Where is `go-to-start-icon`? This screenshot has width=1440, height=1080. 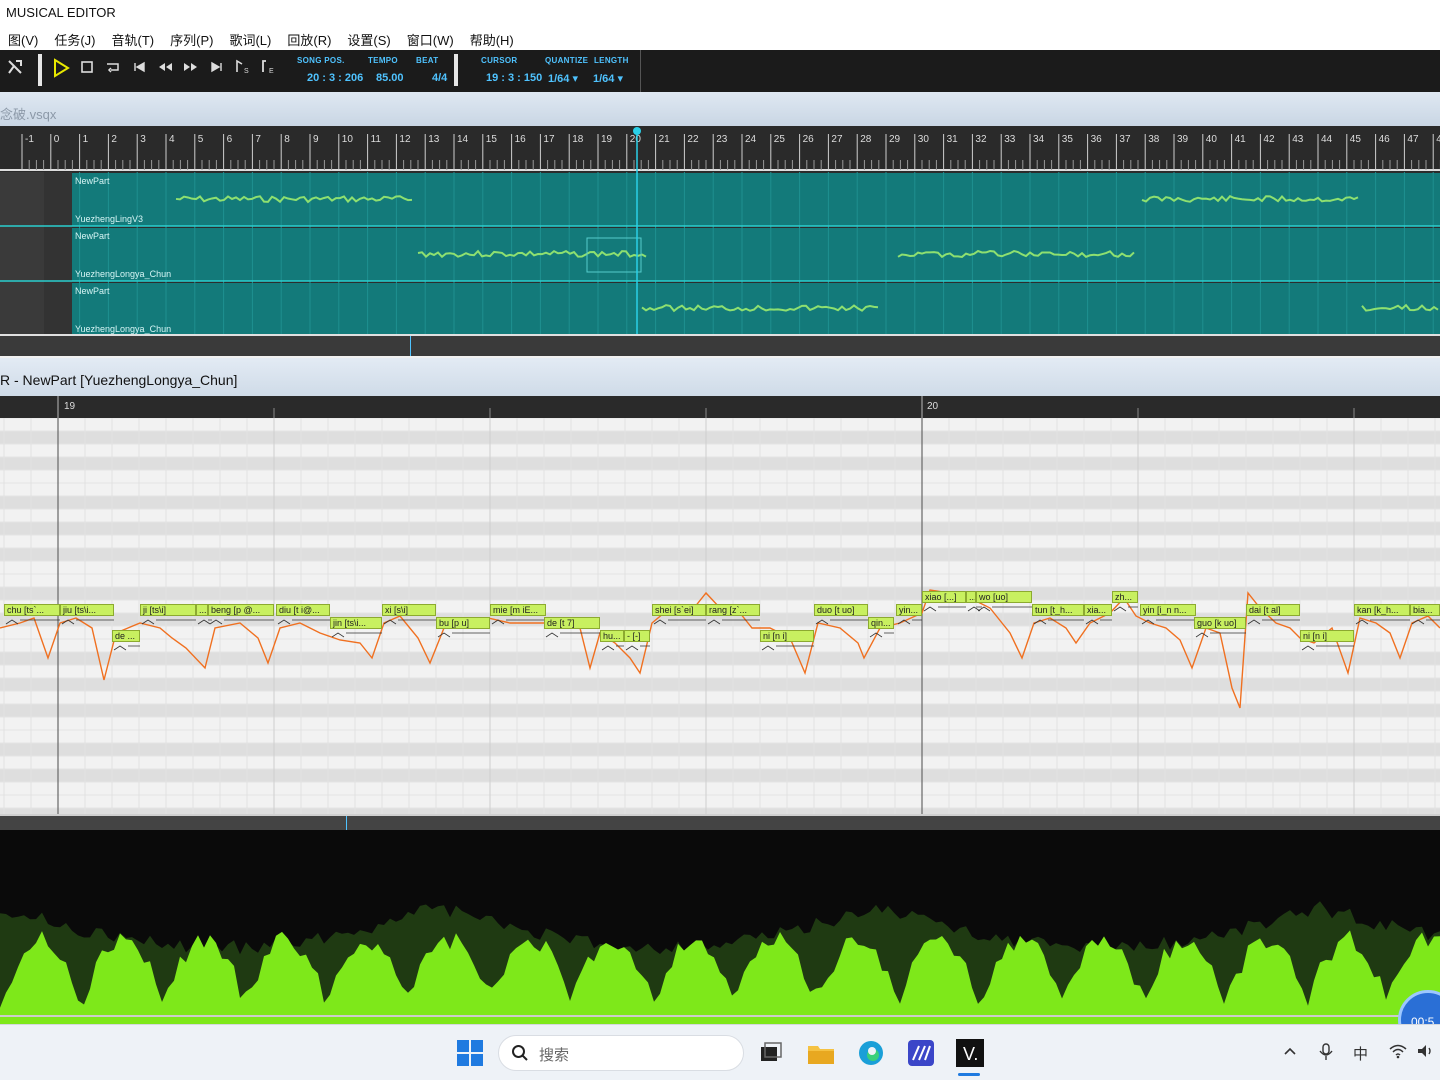 go-to-start-icon is located at coordinates (139, 70).